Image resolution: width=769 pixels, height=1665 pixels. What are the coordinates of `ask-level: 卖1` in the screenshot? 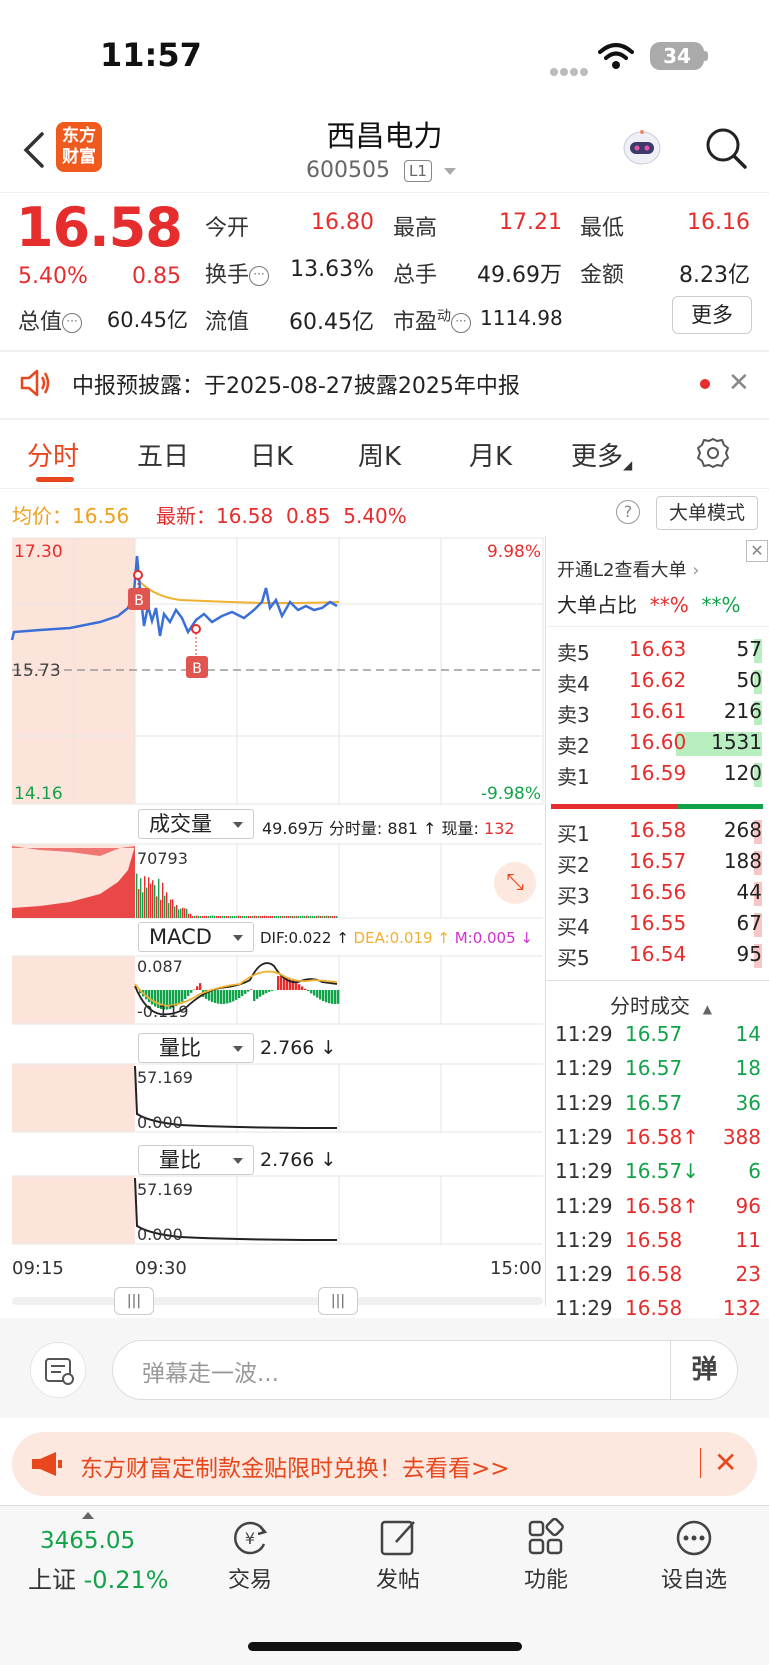 It's located at (573, 777).